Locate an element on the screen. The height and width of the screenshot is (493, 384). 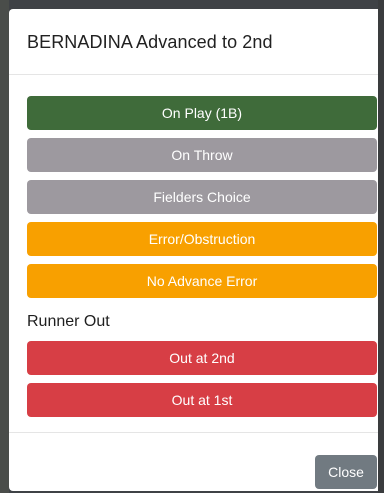
background-page-edge is located at coordinates (4, 246).